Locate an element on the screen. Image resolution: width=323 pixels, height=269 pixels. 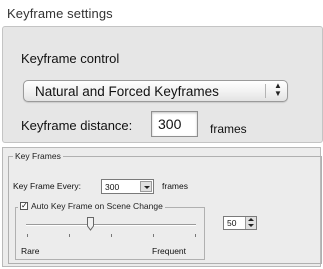
dropdown-arrow-icon is located at coordinates (146, 186).